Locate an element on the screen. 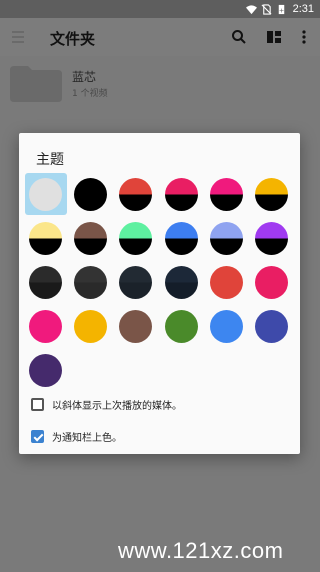 The height and width of the screenshot is (572, 320). dialog-title: 主题 is located at coordinates (50, 160).